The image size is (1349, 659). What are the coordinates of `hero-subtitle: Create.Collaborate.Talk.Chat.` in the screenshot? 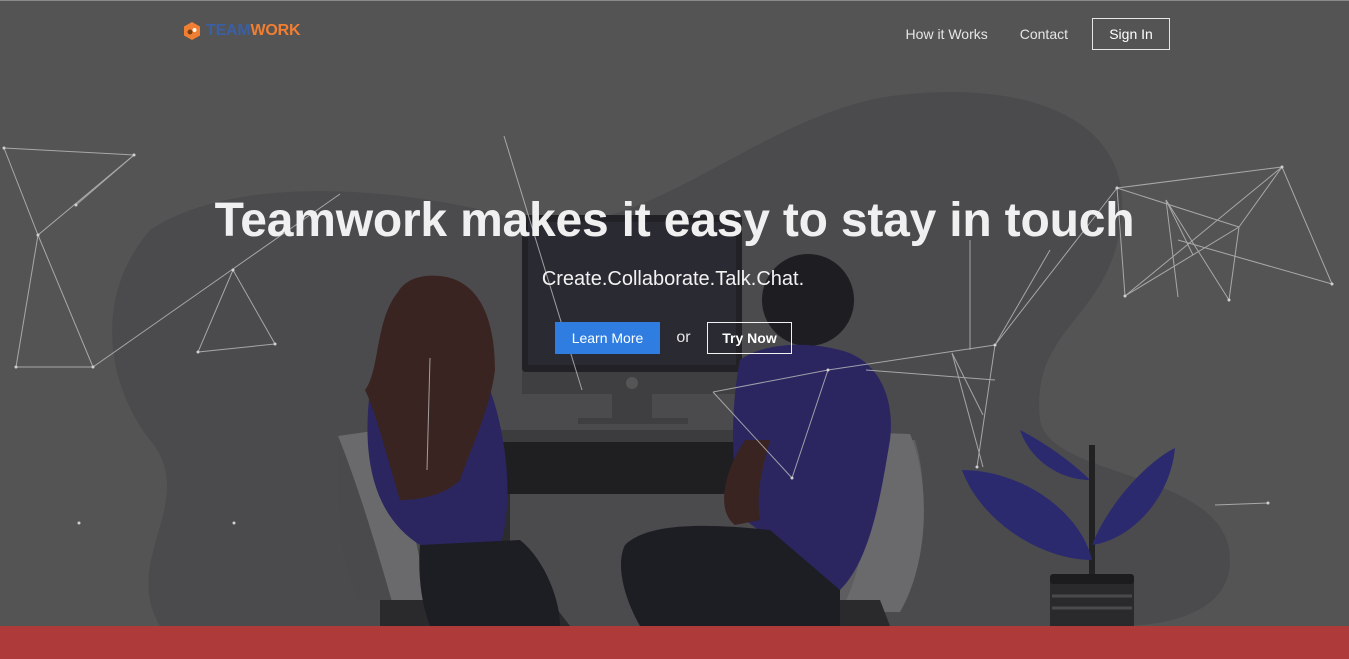 It's located at (673, 279).